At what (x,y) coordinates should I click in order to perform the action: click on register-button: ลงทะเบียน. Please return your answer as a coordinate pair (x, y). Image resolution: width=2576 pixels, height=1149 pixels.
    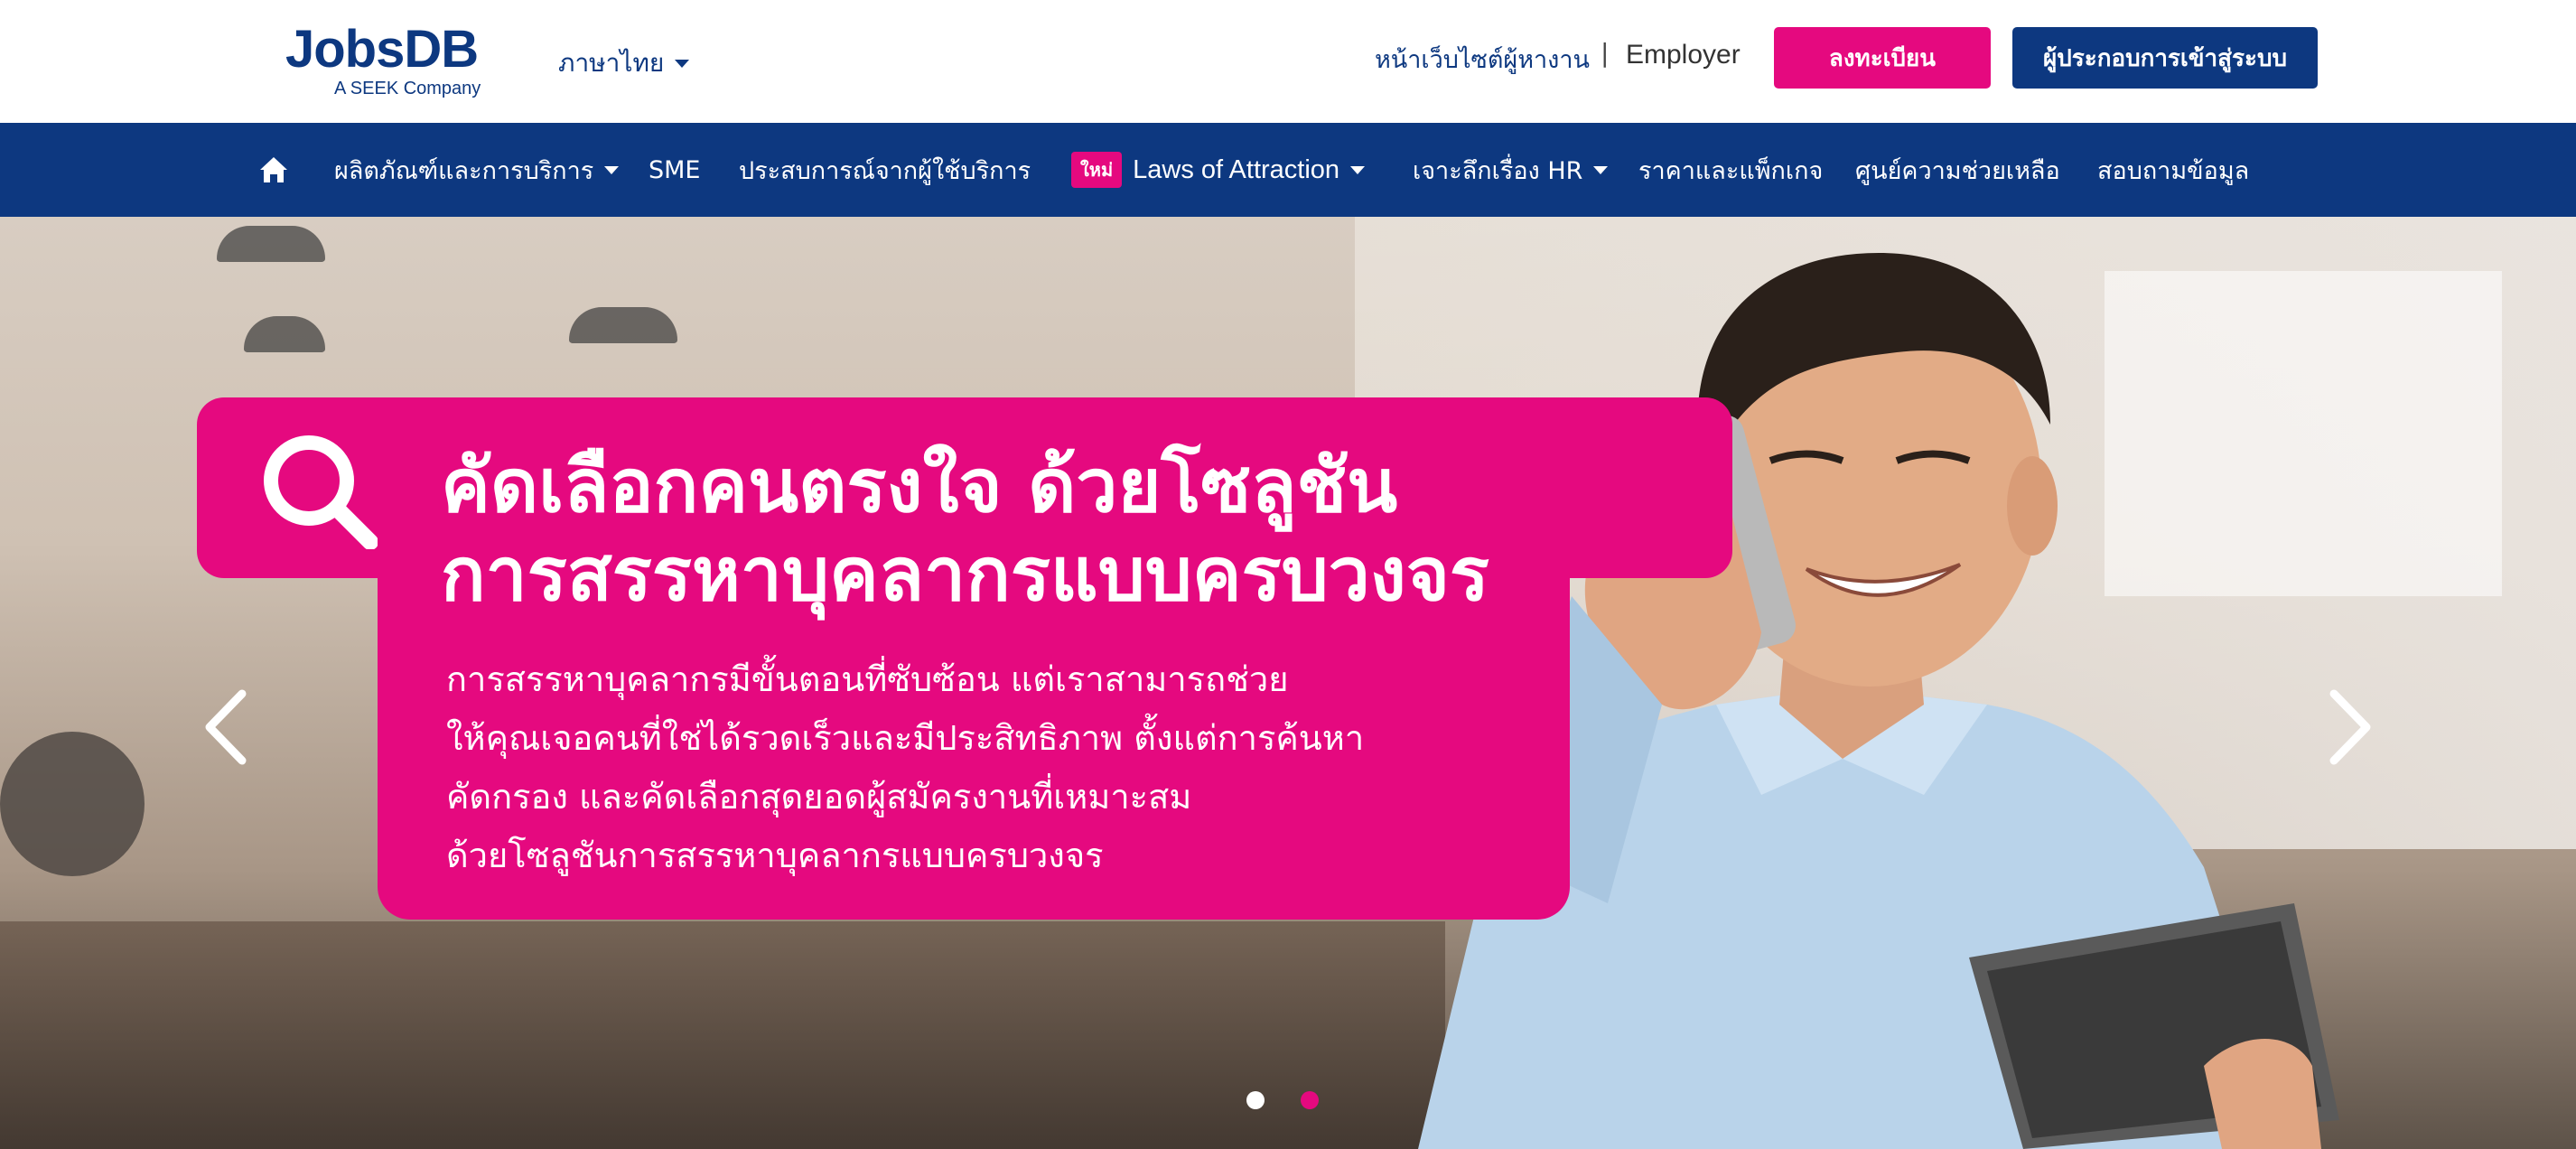
    Looking at the image, I should click on (1883, 58).